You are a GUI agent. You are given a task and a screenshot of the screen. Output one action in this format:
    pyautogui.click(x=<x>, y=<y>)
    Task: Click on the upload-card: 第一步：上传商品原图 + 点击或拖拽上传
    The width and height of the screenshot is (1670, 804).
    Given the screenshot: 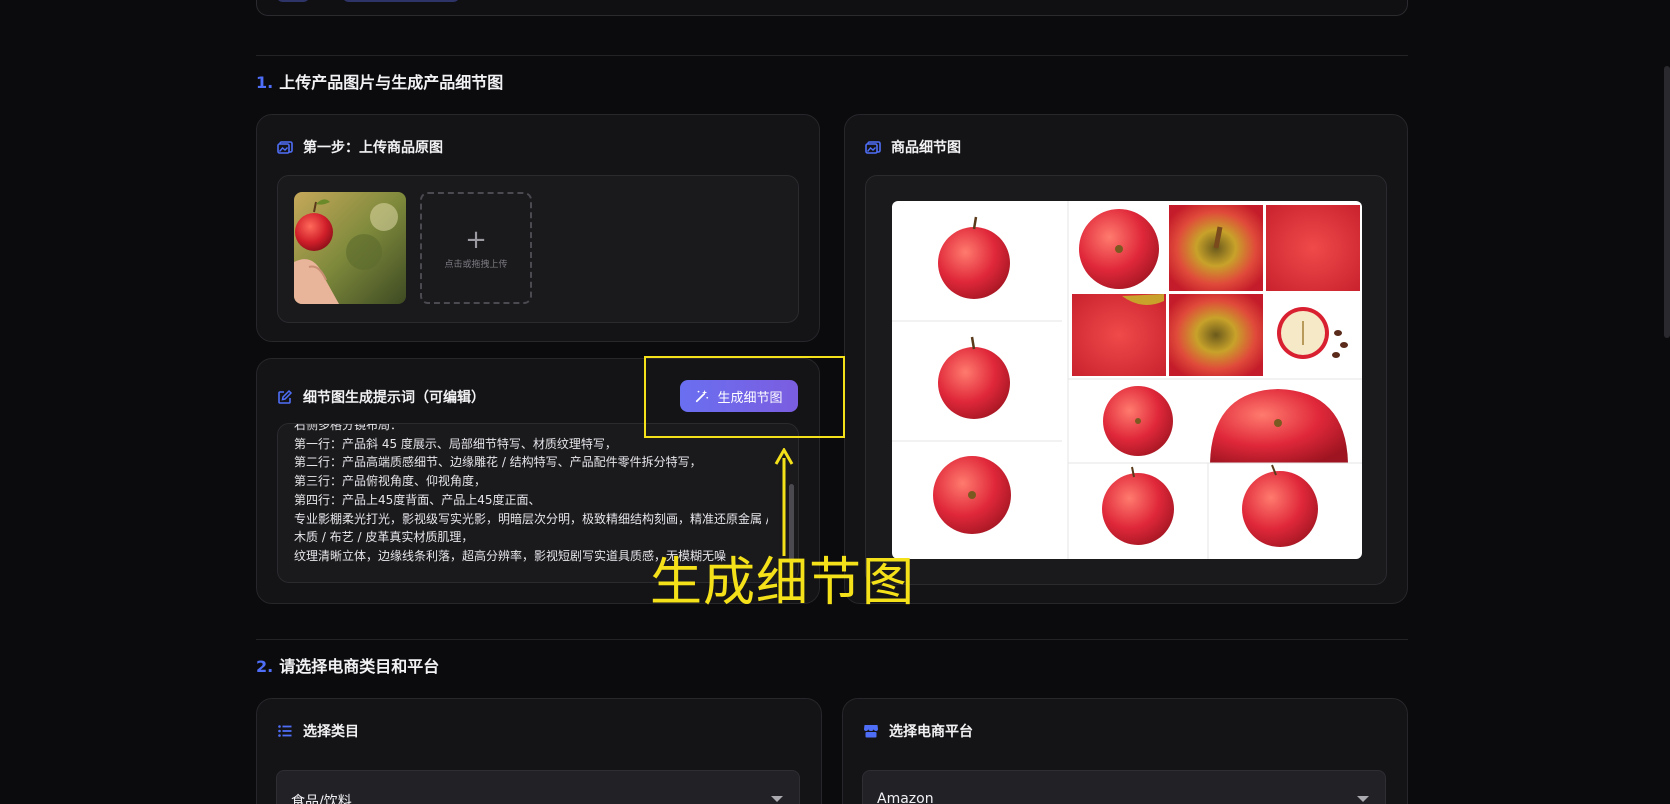 What is the action you would take?
    pyautogui.click(x=538, y=228)
    